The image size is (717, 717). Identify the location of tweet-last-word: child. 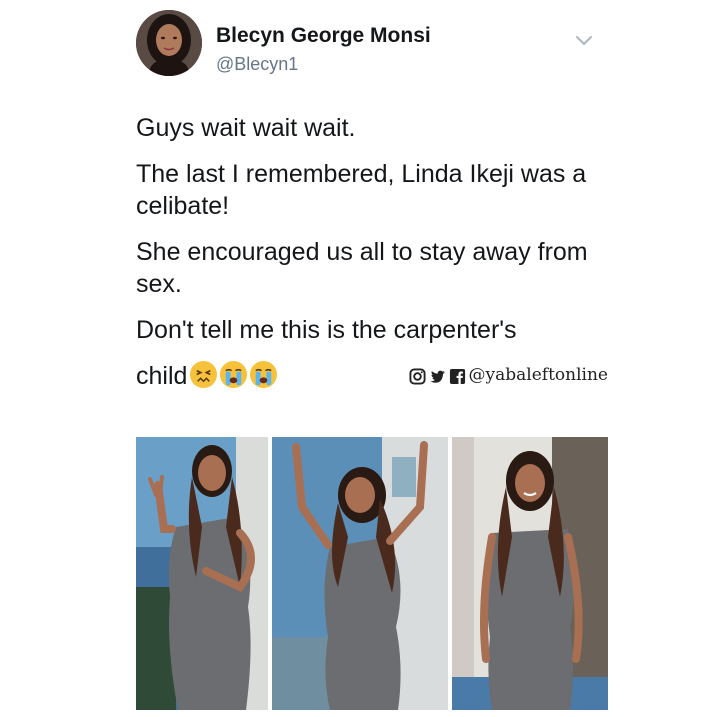
(162, 376).